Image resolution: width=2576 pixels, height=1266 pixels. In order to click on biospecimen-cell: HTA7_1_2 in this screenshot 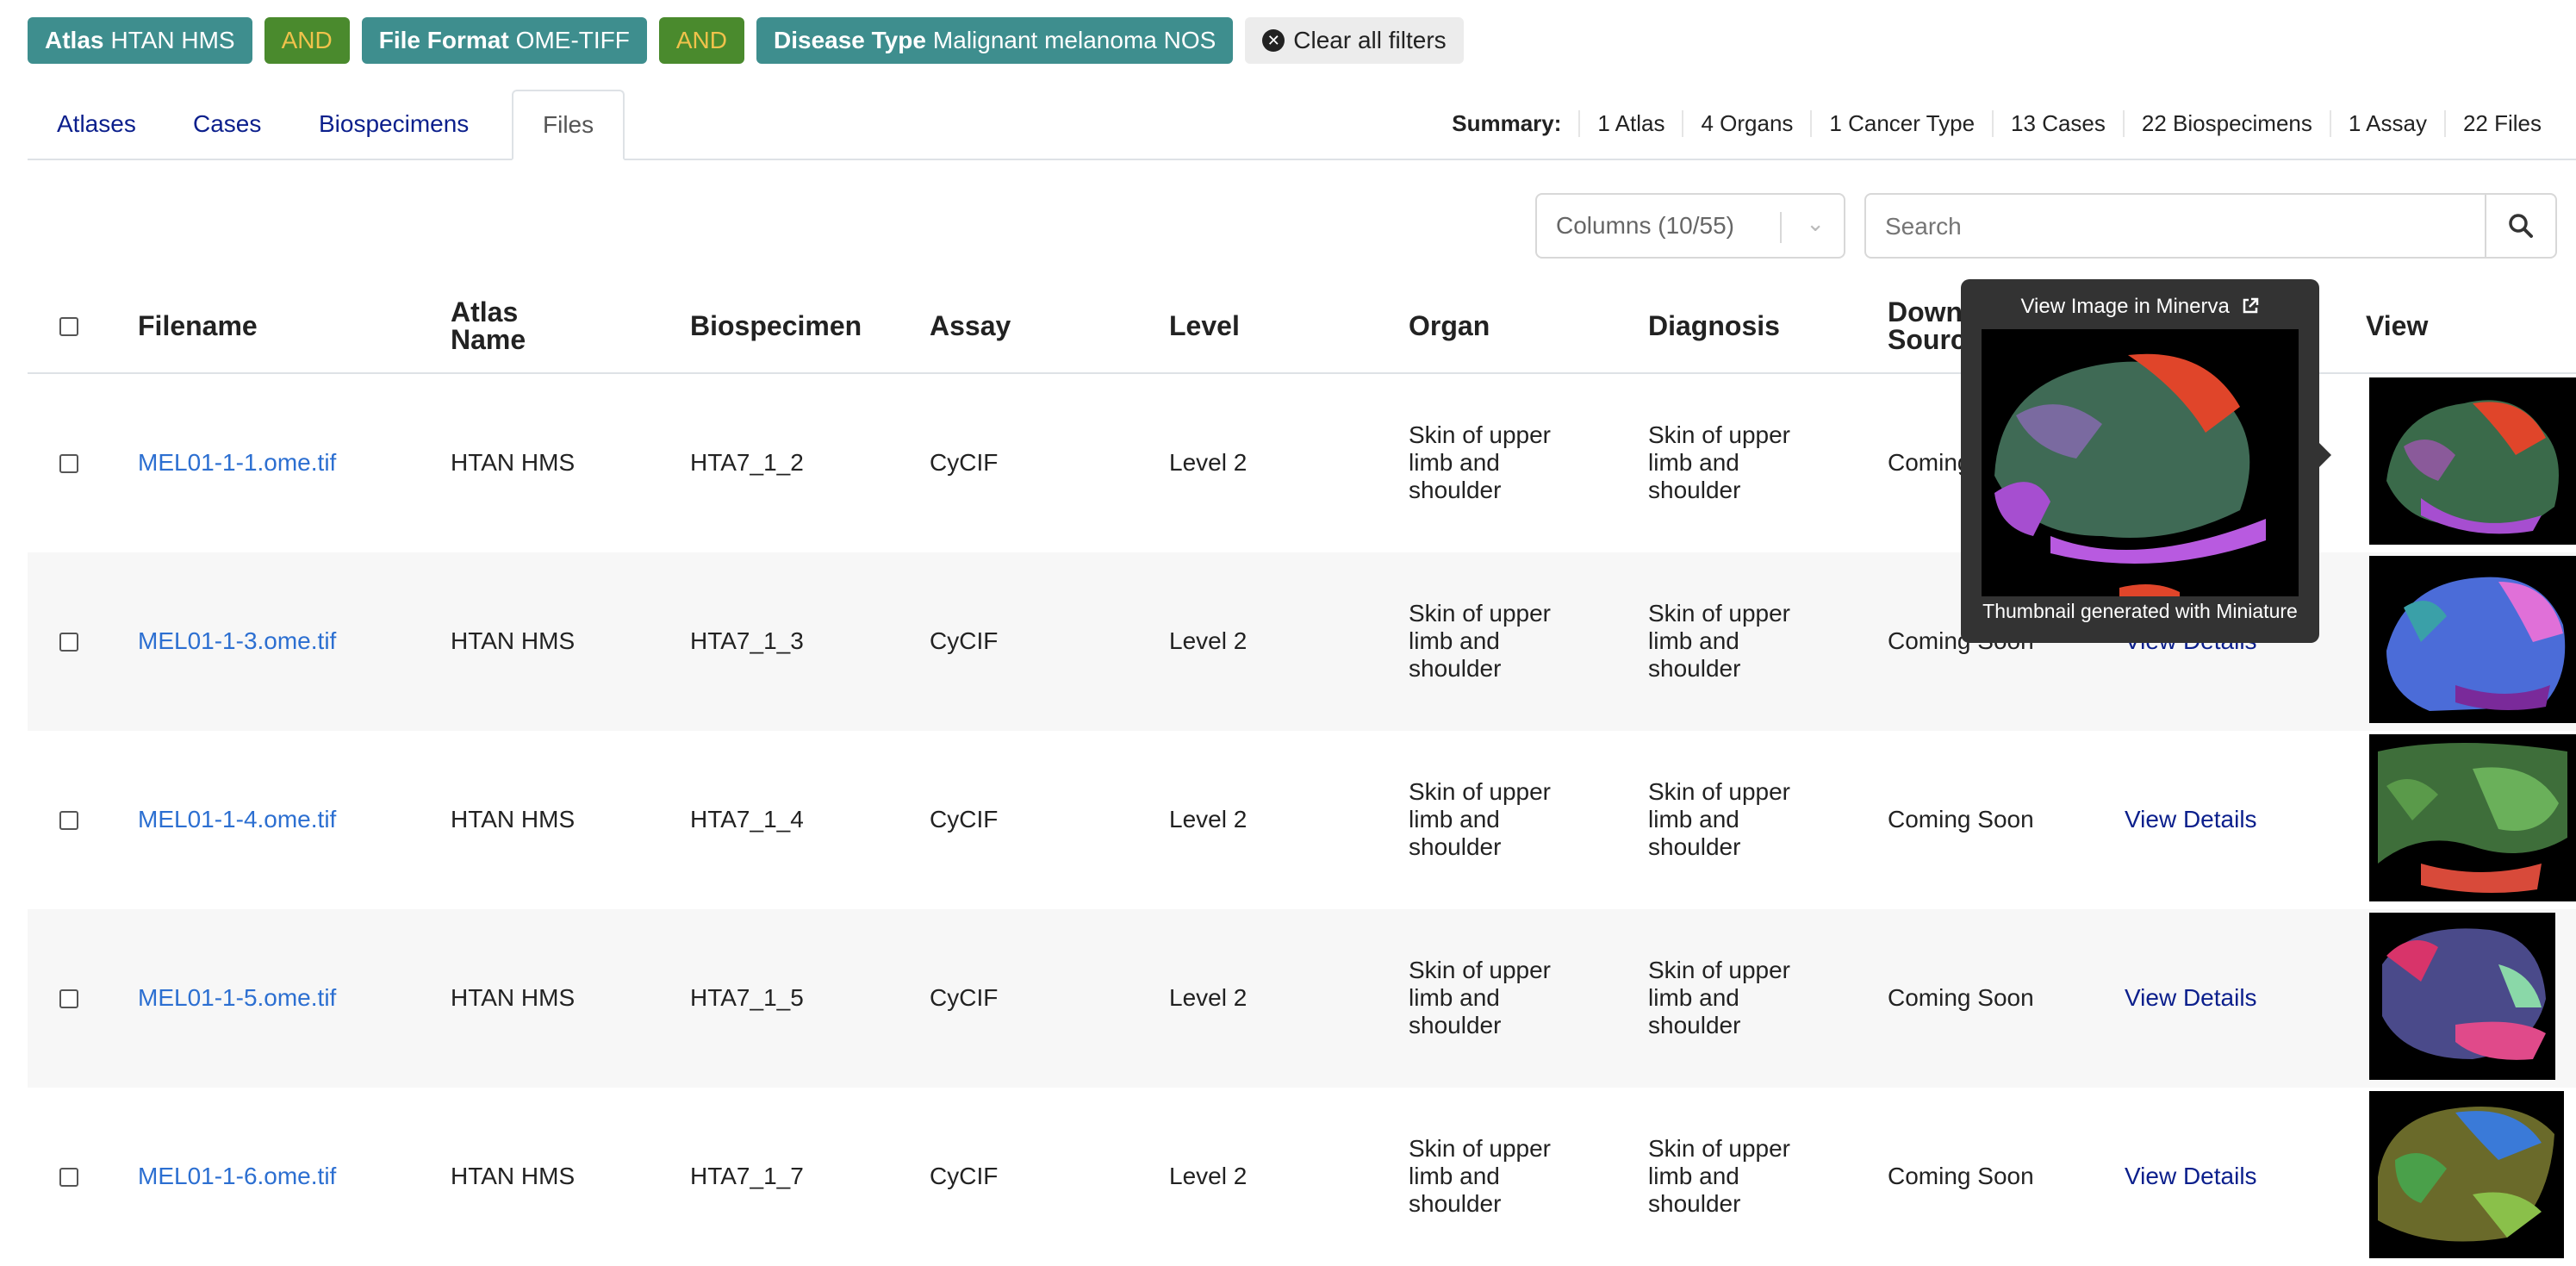, I will do `click(747, 463)`.